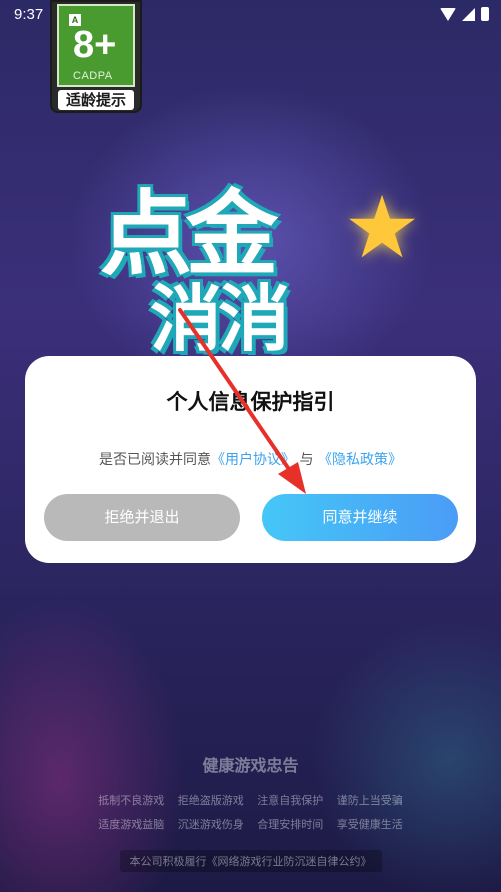 The height and width of the screenshot is (892, 501). Describe the element at coordinates (250, 402) in the screenshot. I see `dialog-title: 个人信息保护指引` at that location.